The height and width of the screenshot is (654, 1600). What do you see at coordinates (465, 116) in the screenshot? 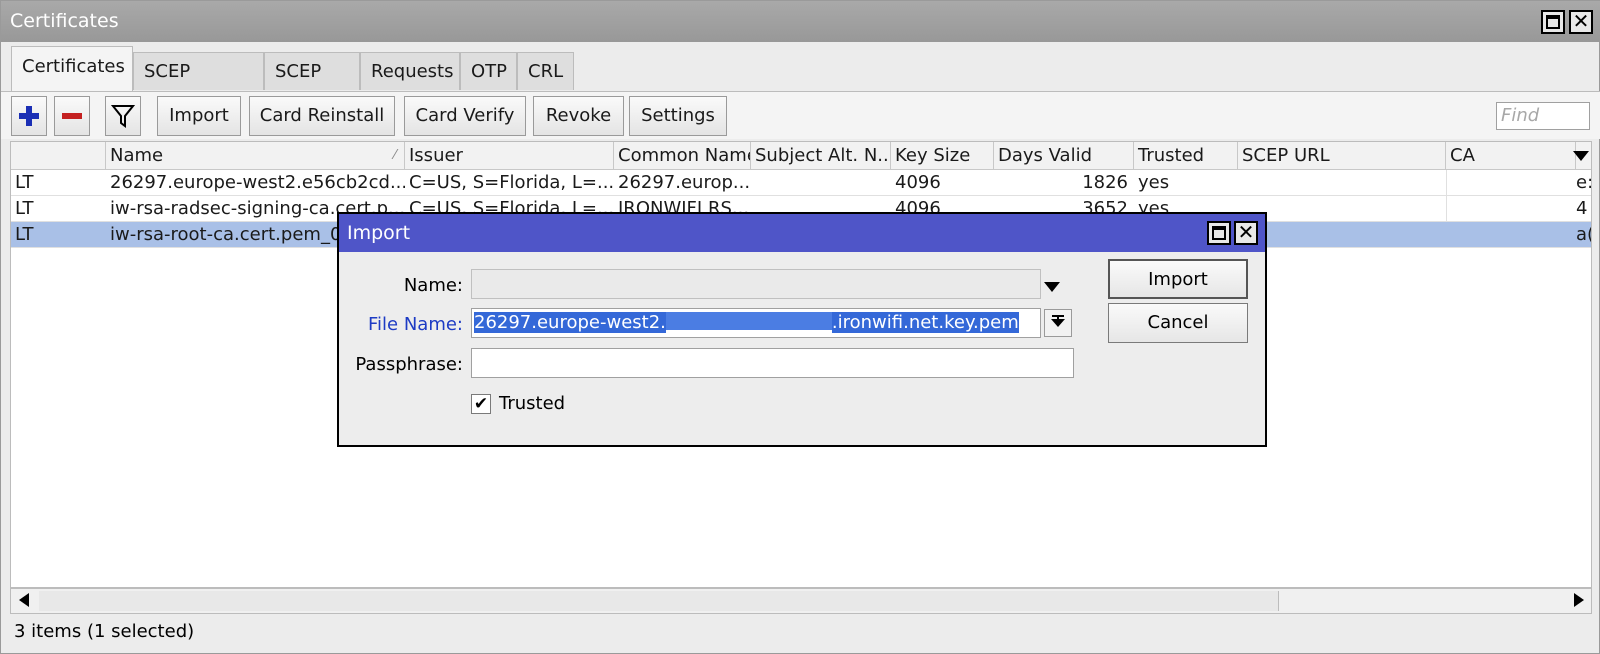
I see `card-verify-button: Card Verify` at bounding box center [465, 116].